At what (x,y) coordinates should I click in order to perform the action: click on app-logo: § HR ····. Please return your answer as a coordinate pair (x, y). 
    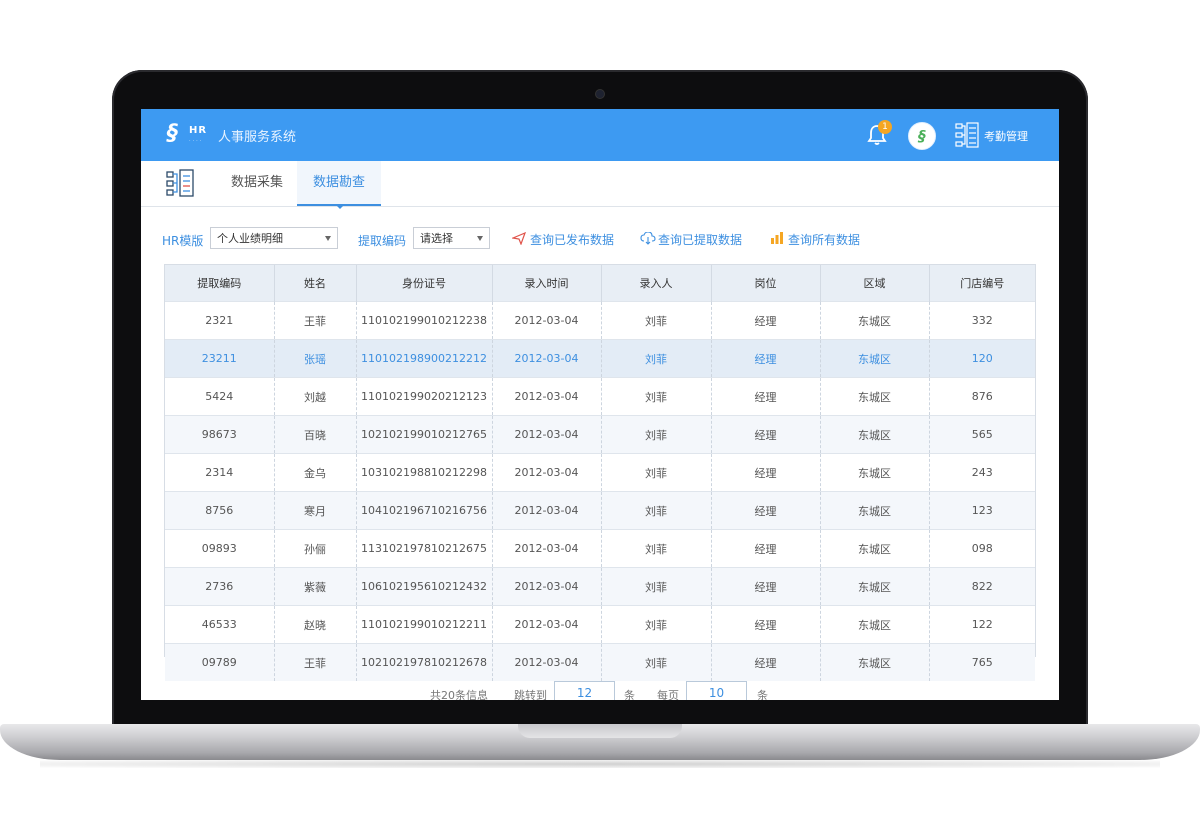
    Looking at the image, I should click on (190, 135).